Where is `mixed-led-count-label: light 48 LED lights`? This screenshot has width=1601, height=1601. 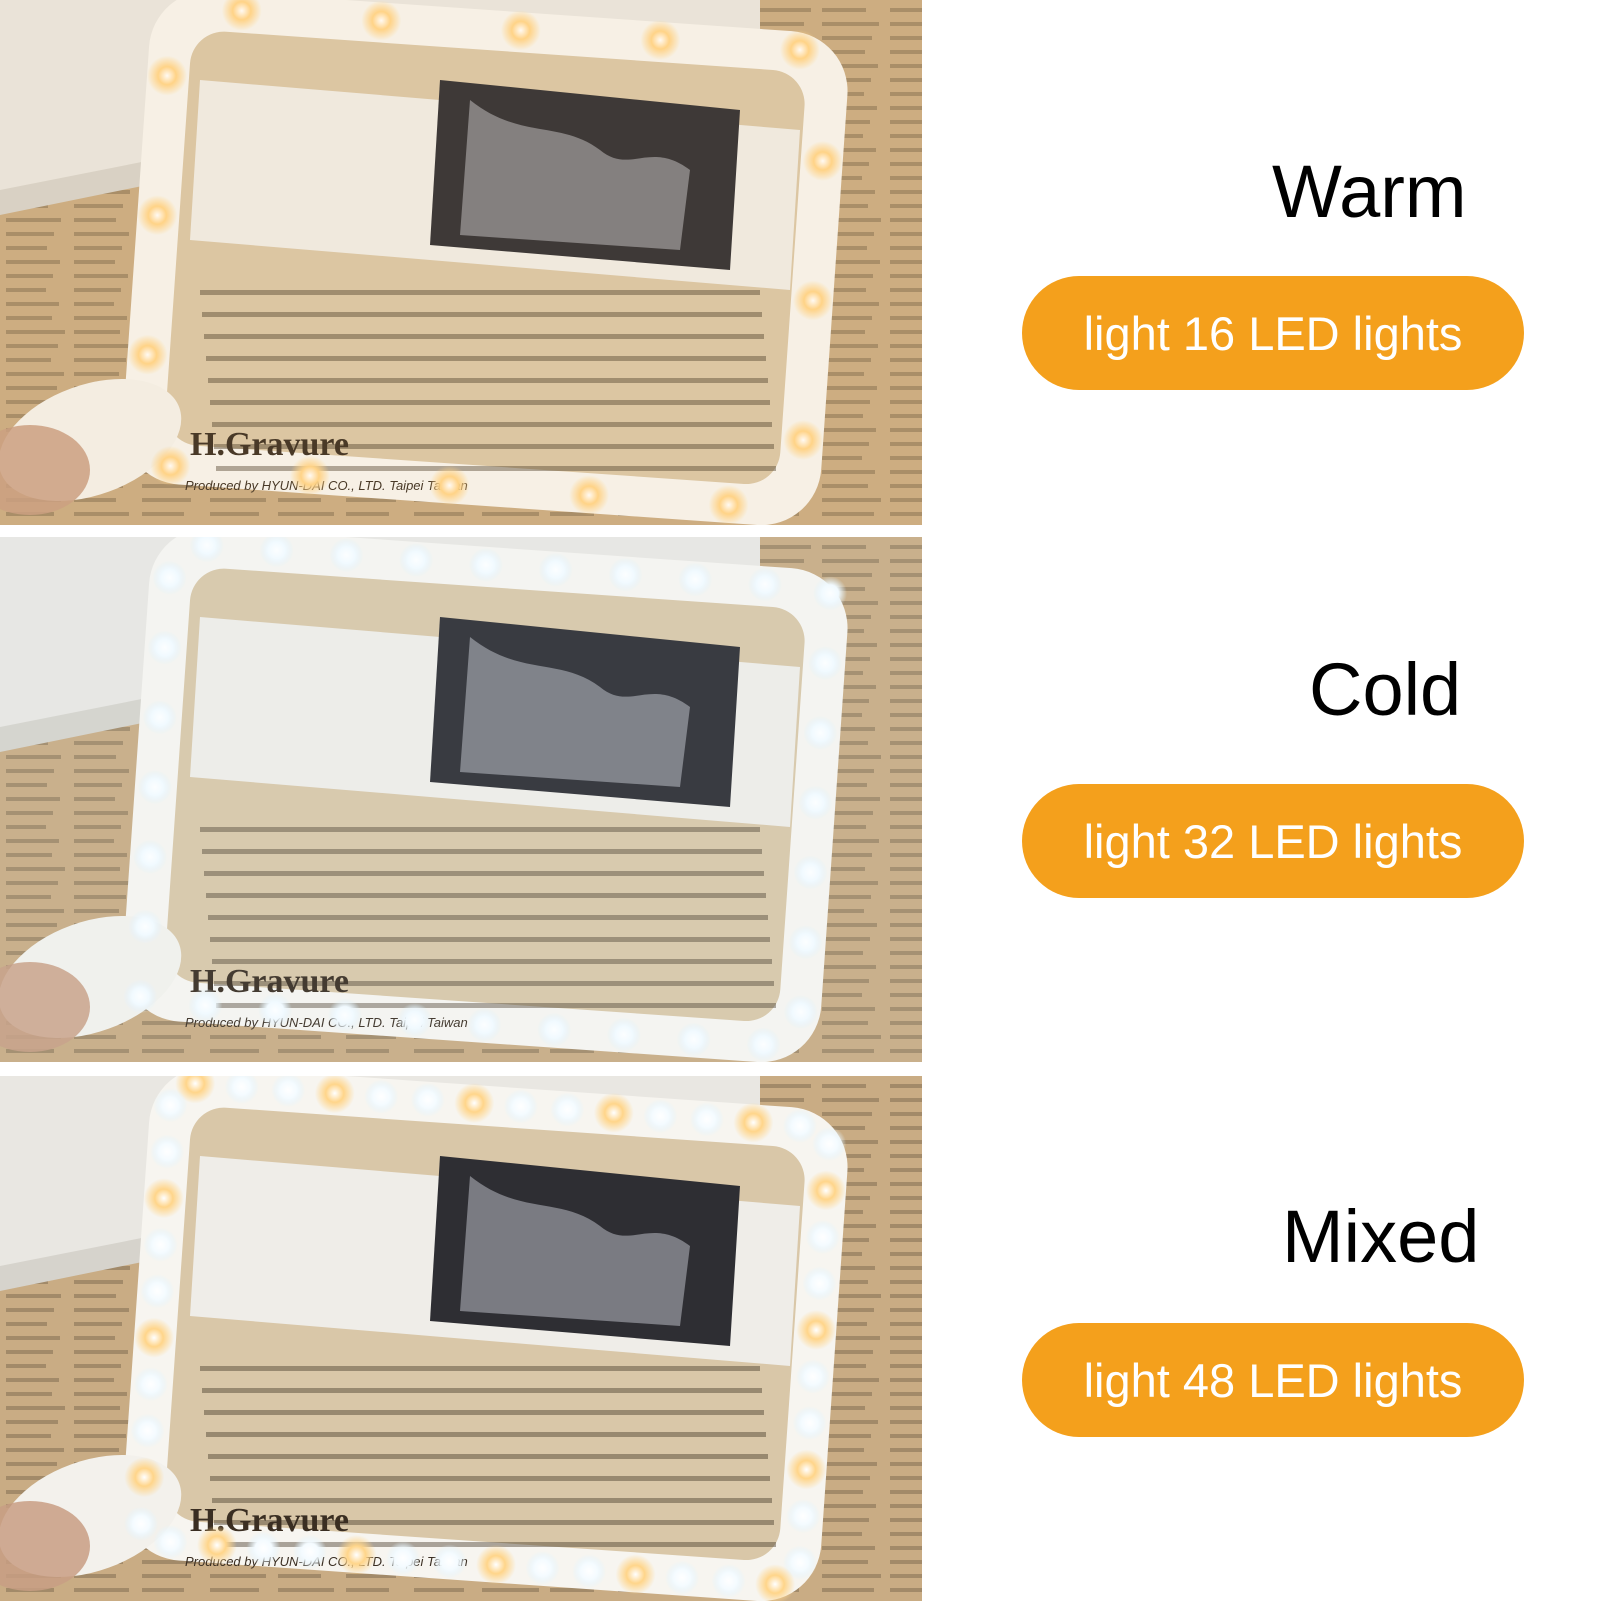
mixed-led-count-label: light 48 LED lights is located at coordinates (1273, 1380).